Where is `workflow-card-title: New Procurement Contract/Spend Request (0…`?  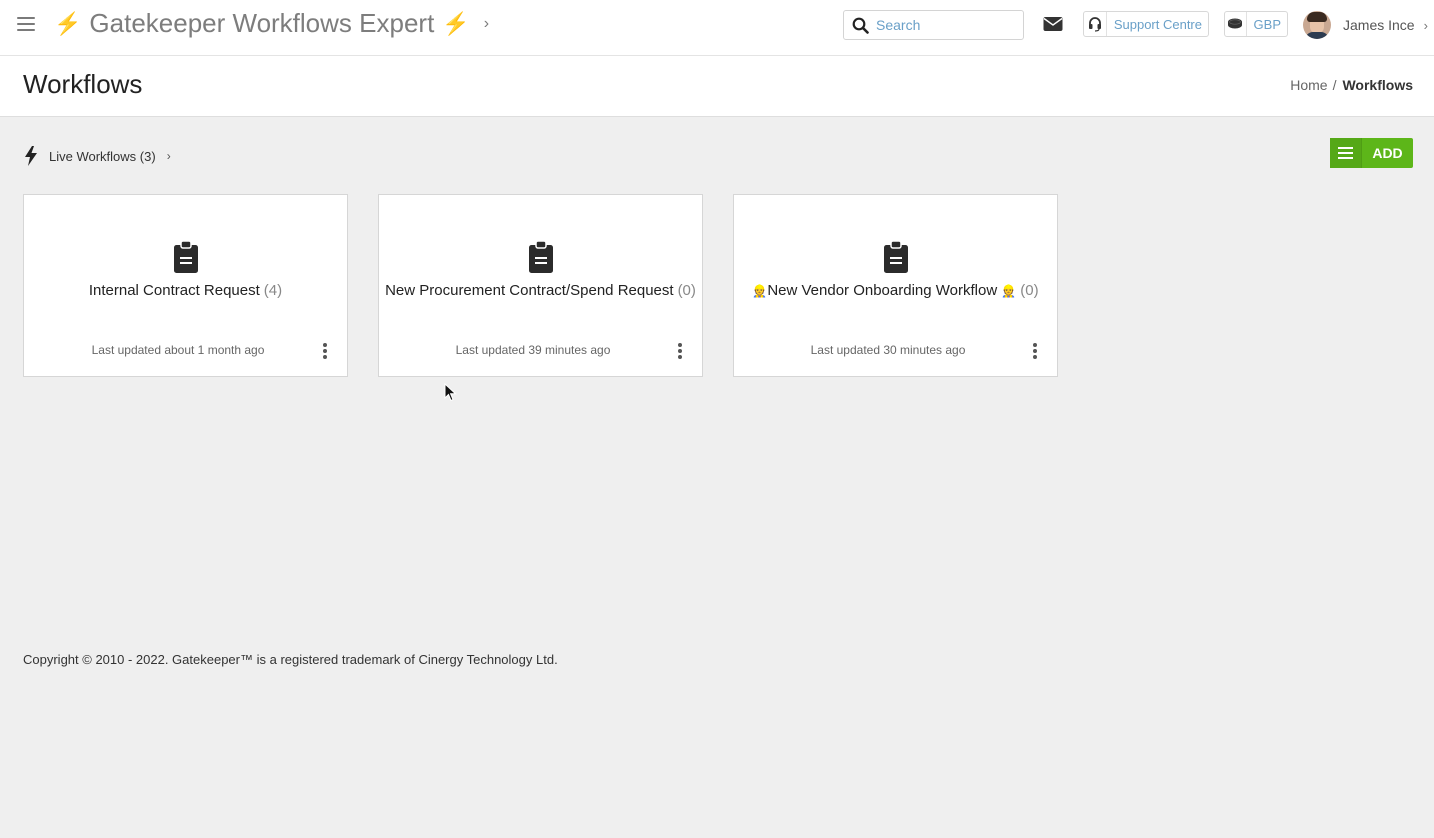
workflow-card-title: New Procurement Contract/Spend Request (0… is located at coordinates (540, 290).